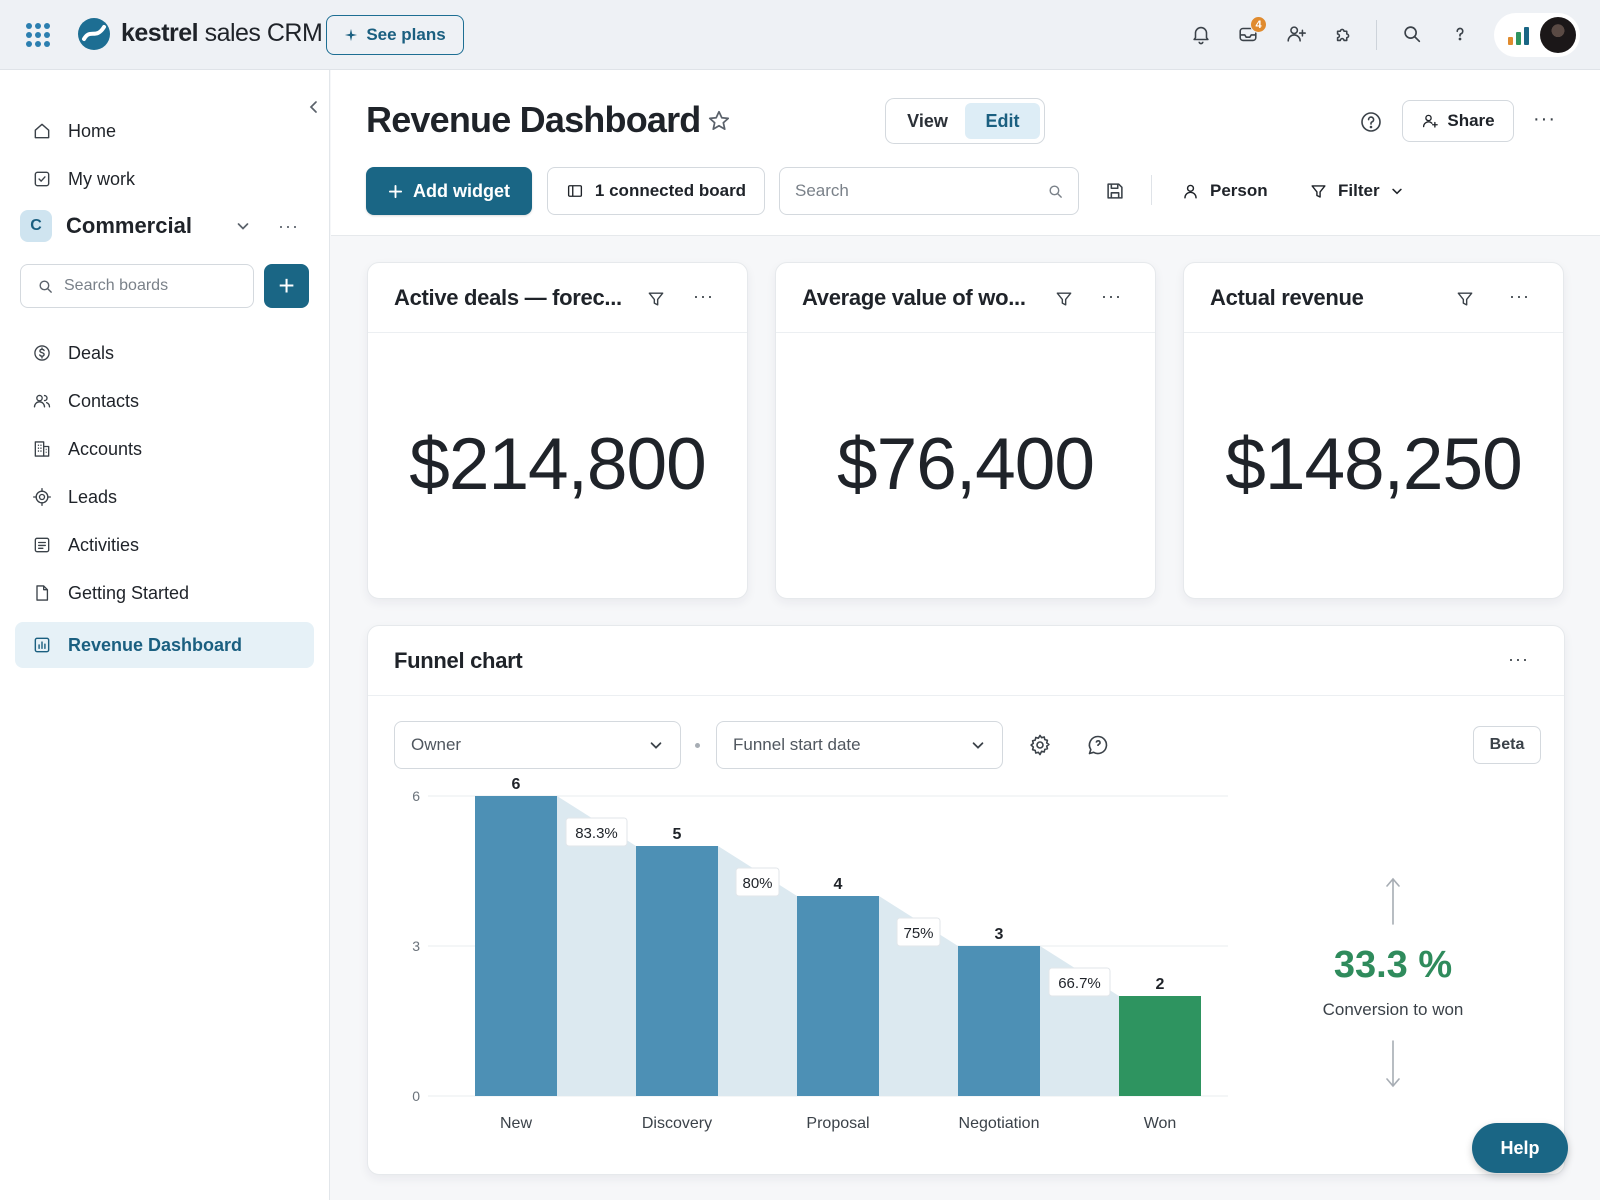  I want to click on sidebar-item-my-work: My work, so click(164, 179).